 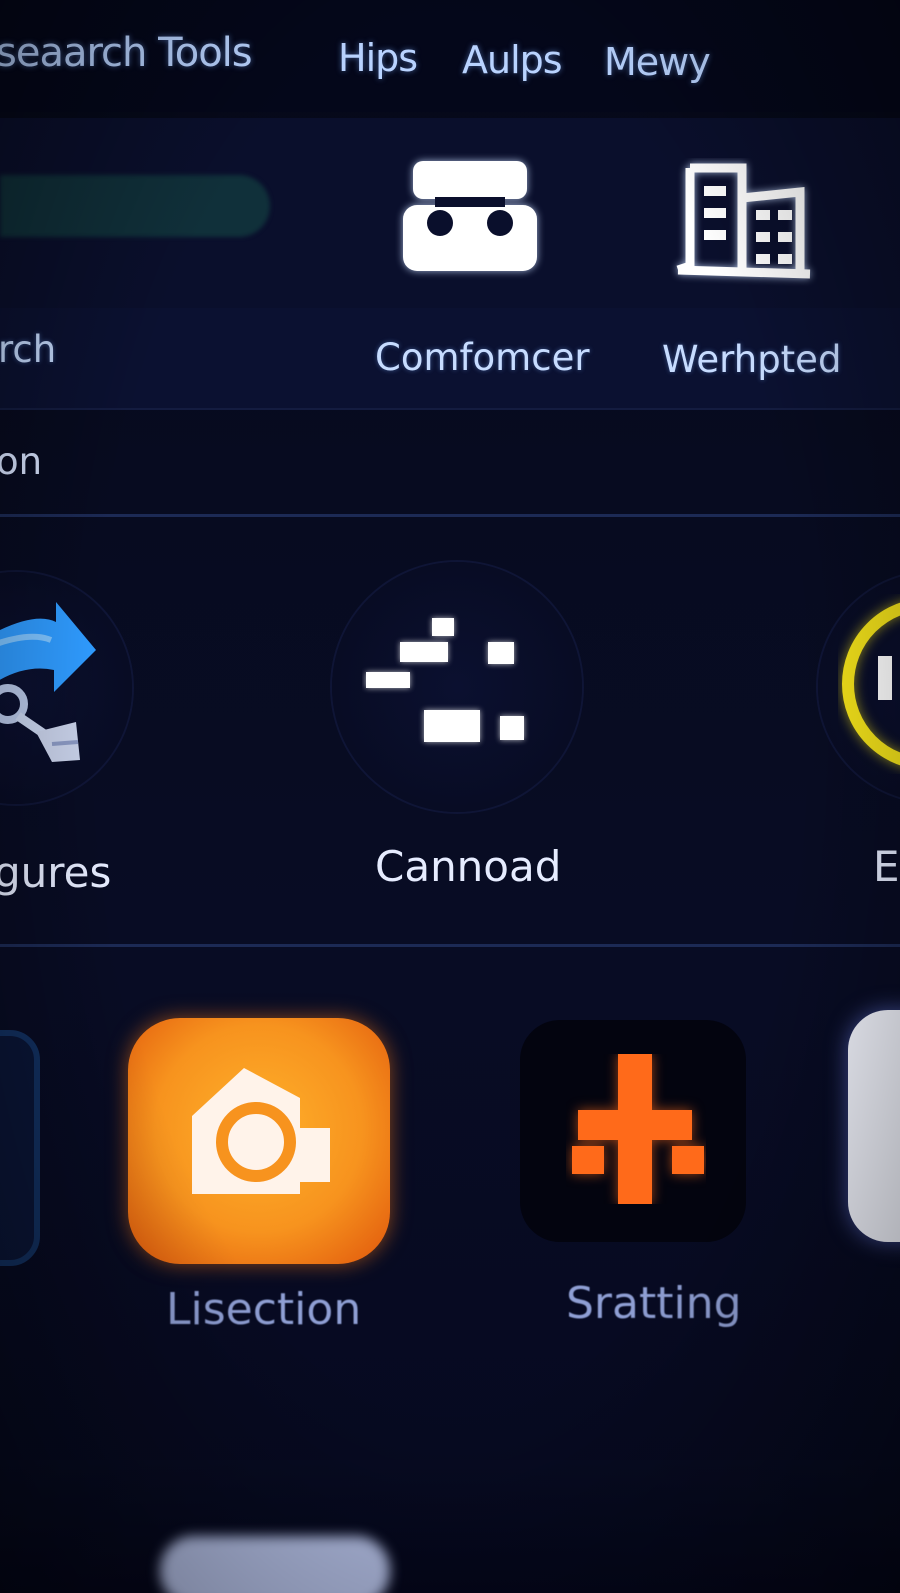 What do you see at coordinates (638, 1129) in the screenshot?
I see `orange-cross-icon` at bounding box center [638, 1129].